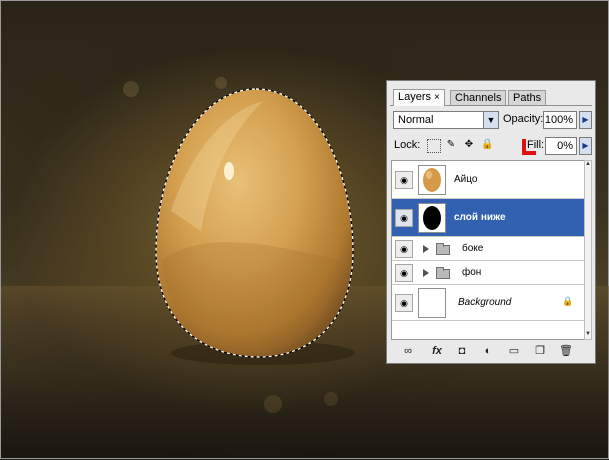 This screenshot has height=460, width=609. Describe the element at coordinates (585, 146) in the screenshot. I see `fill-slider-arrow-icon: ▶` at that location.